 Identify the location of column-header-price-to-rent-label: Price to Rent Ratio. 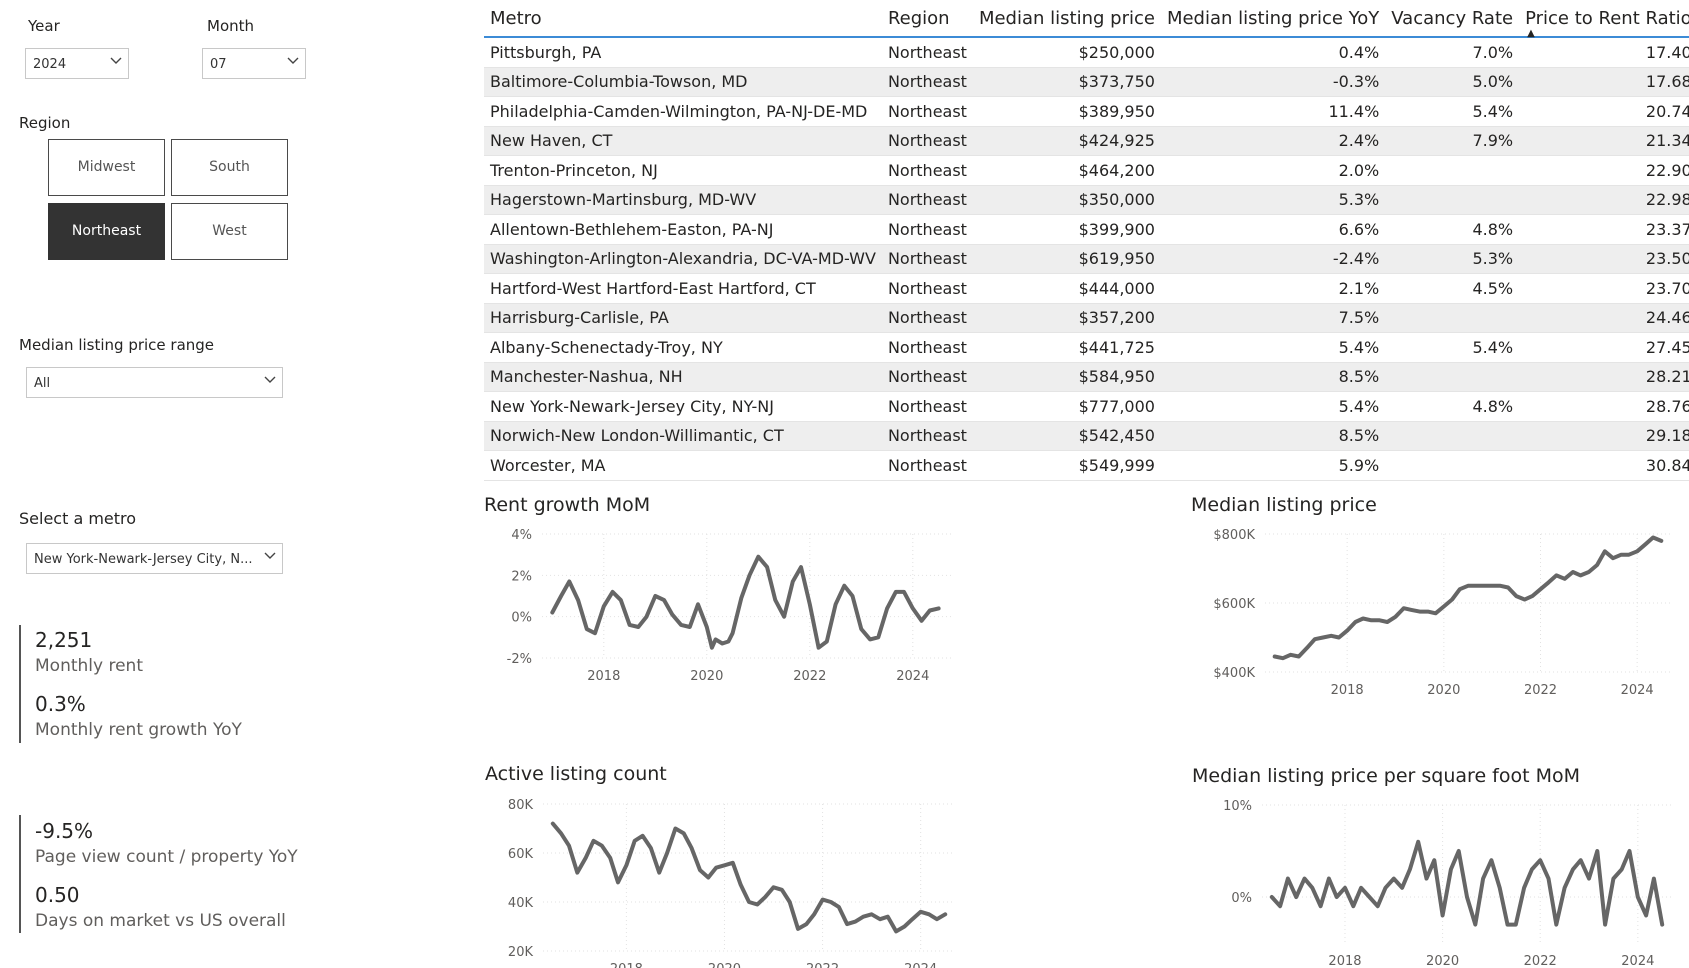
(1607, 18).